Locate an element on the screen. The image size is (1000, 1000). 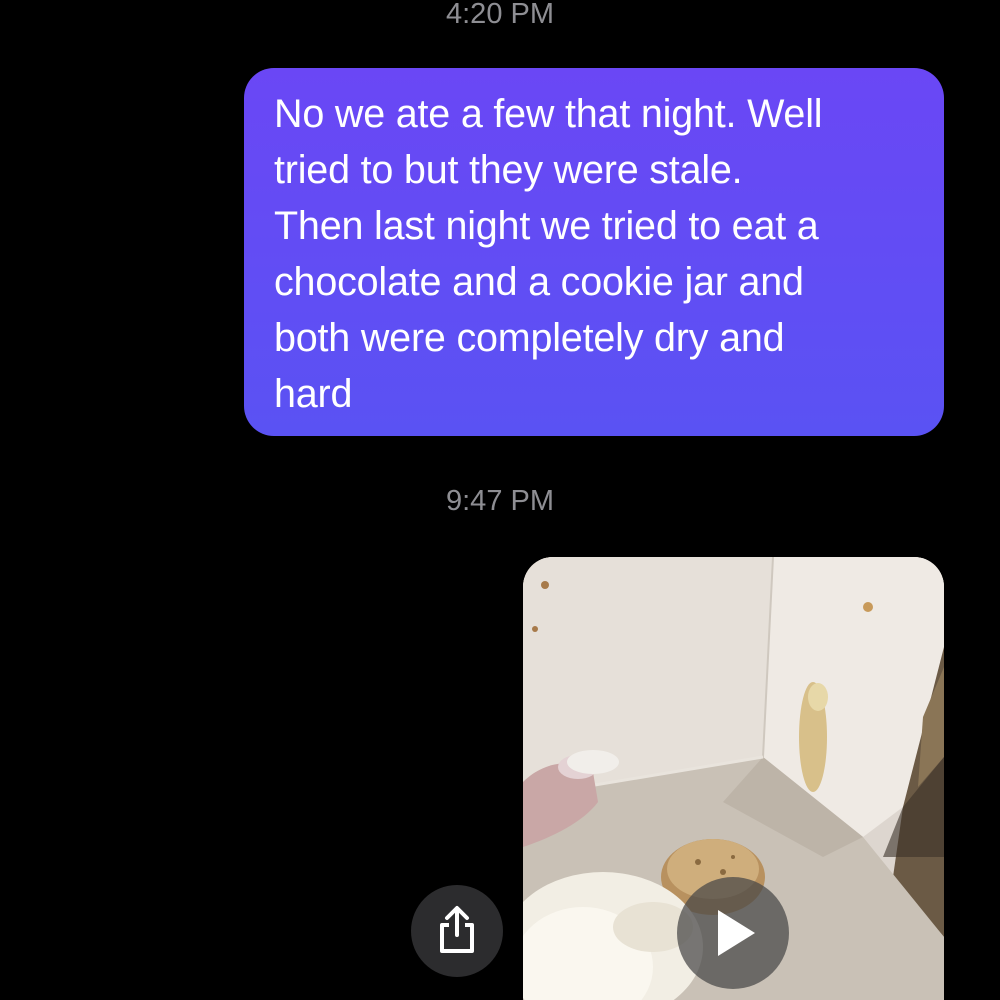
play-button is located at coordinates (733, 933).